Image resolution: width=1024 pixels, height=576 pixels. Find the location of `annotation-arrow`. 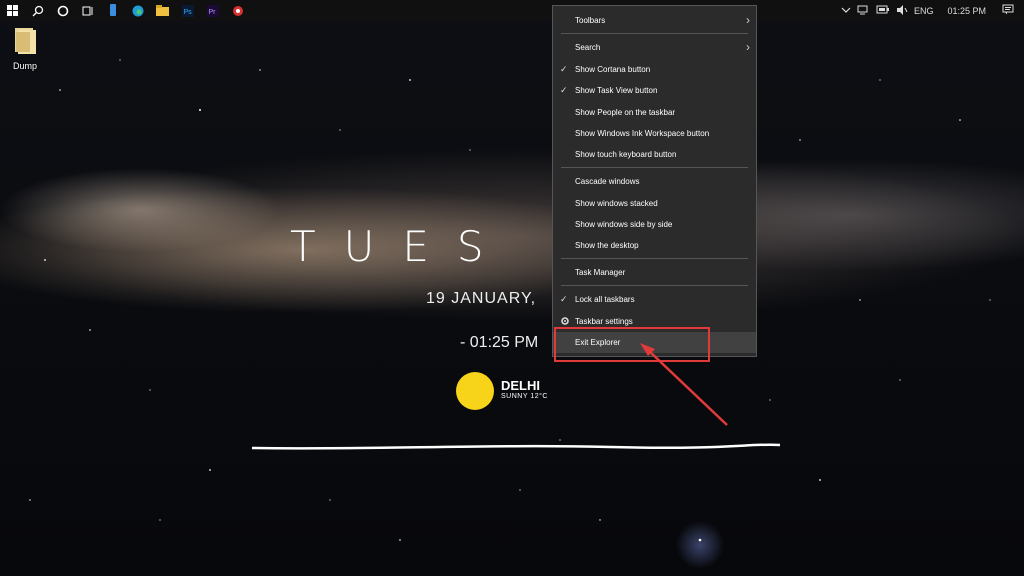

annotation-arrow is located at coordinates (684, 384).